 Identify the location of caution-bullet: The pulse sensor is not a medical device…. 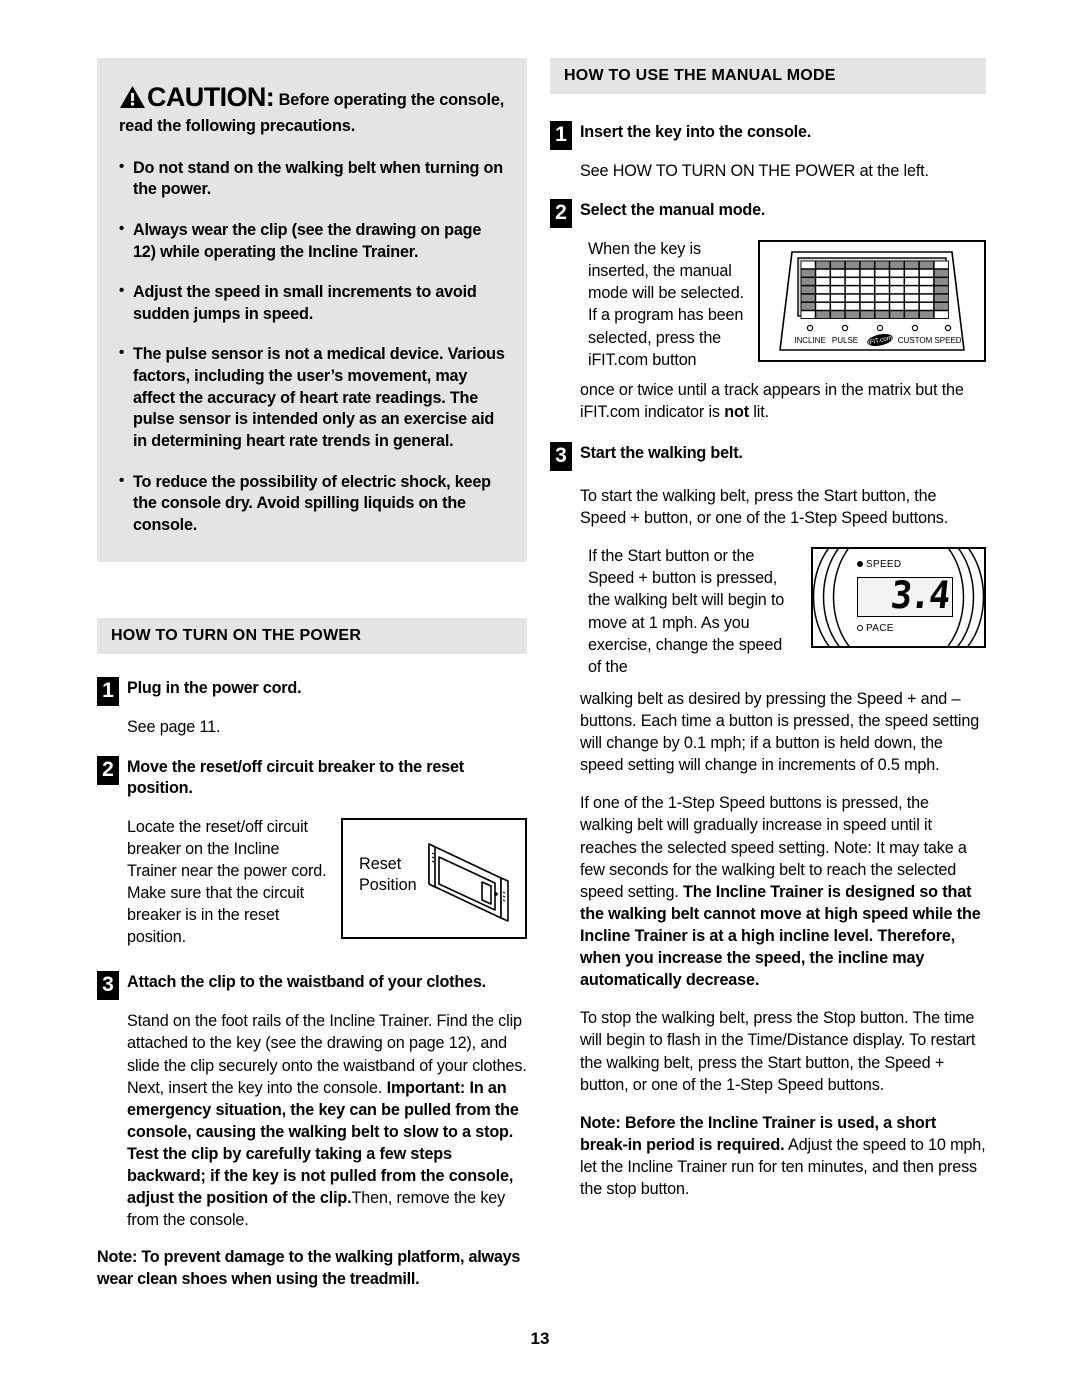
(312, 397).